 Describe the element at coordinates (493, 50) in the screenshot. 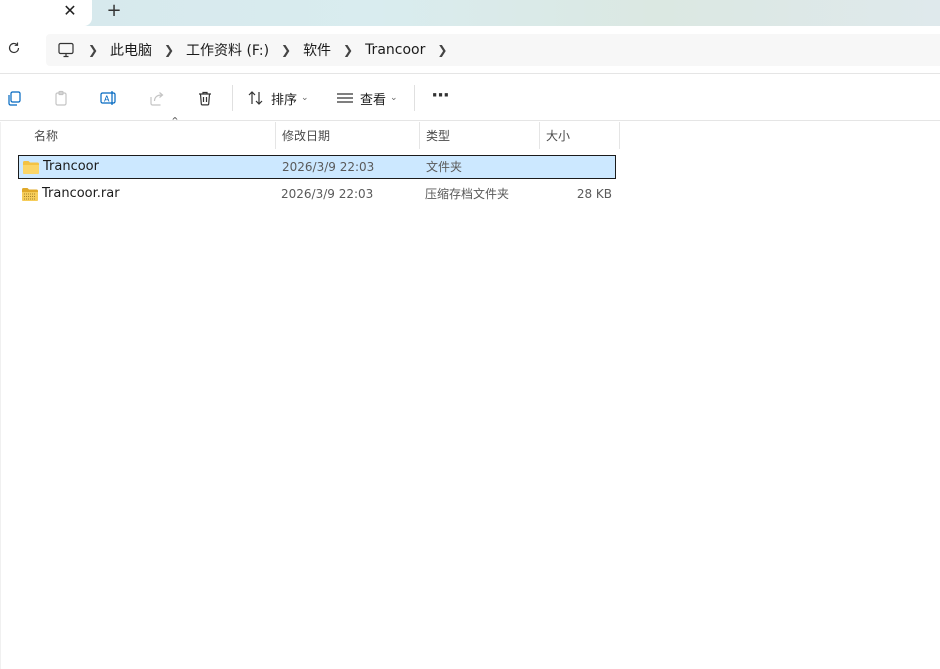

I see `address-bar: ❯ 此电脑 ❯ 工作资料 (F:) ❯ 软件 ❯ Trancoor ❯` at that location.